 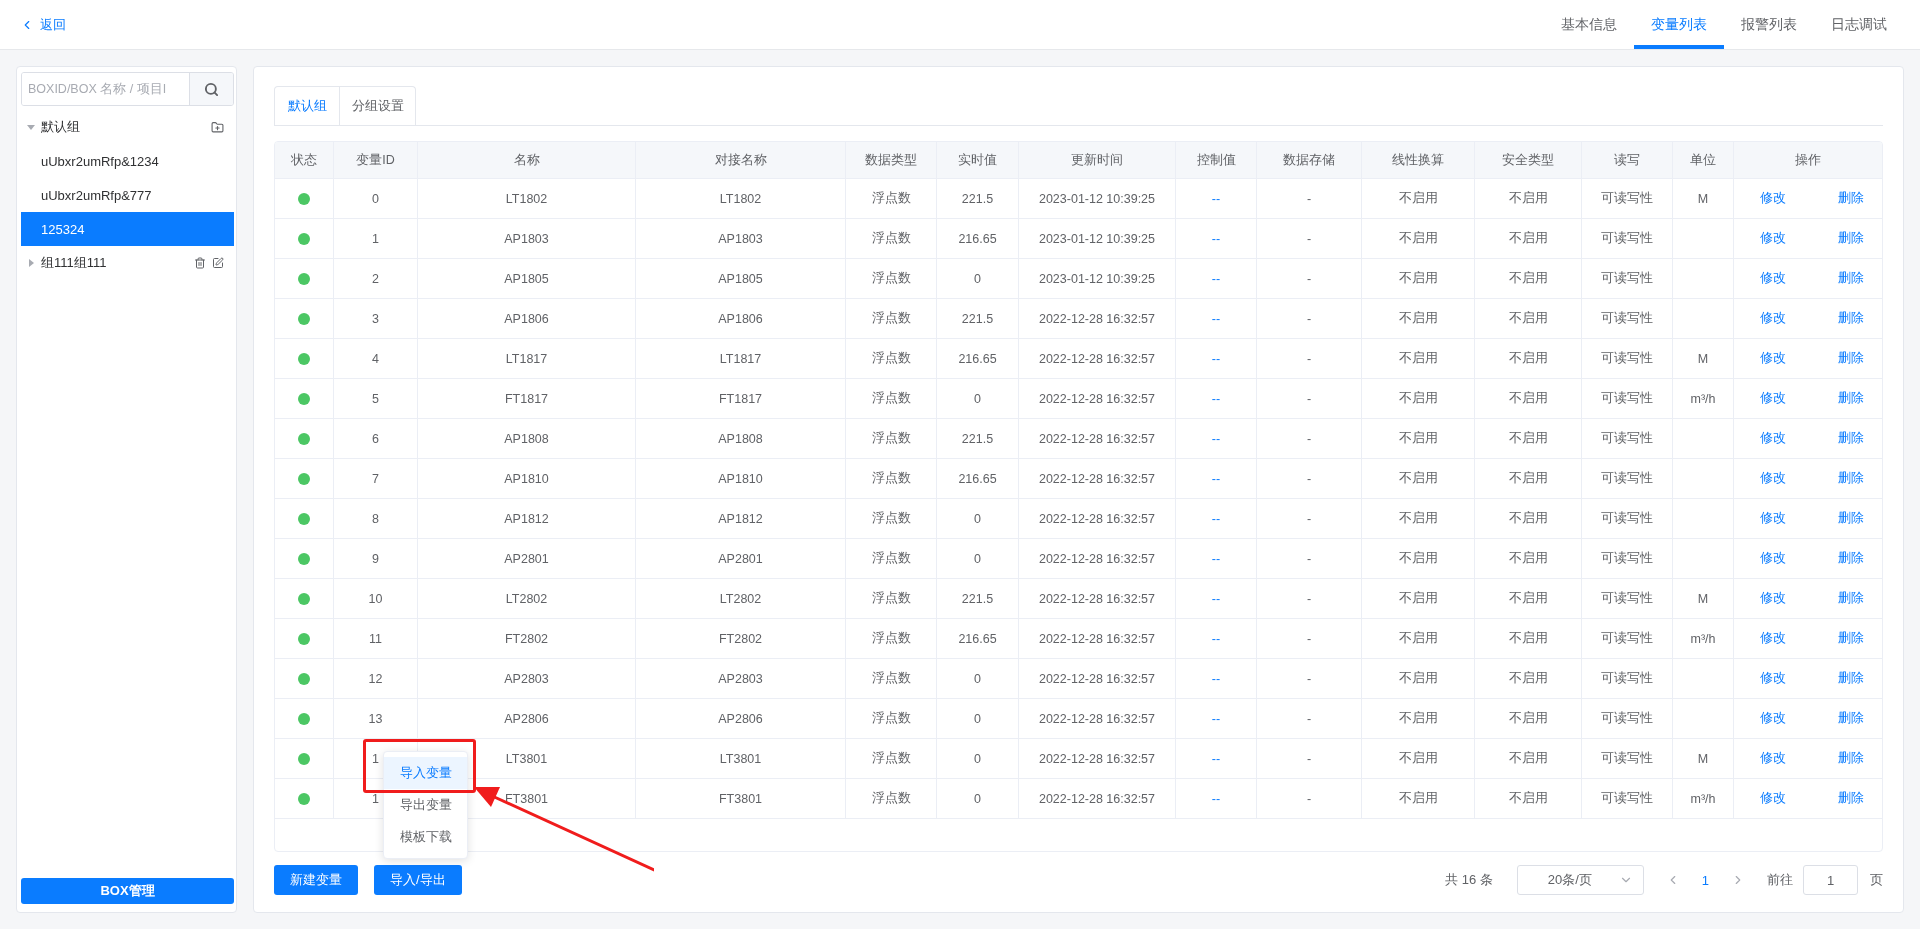 What do you see at coordinates (1830, 880) in the screenshot?
I see `goto-page-field: 1` at bounding box center [1830, 880].